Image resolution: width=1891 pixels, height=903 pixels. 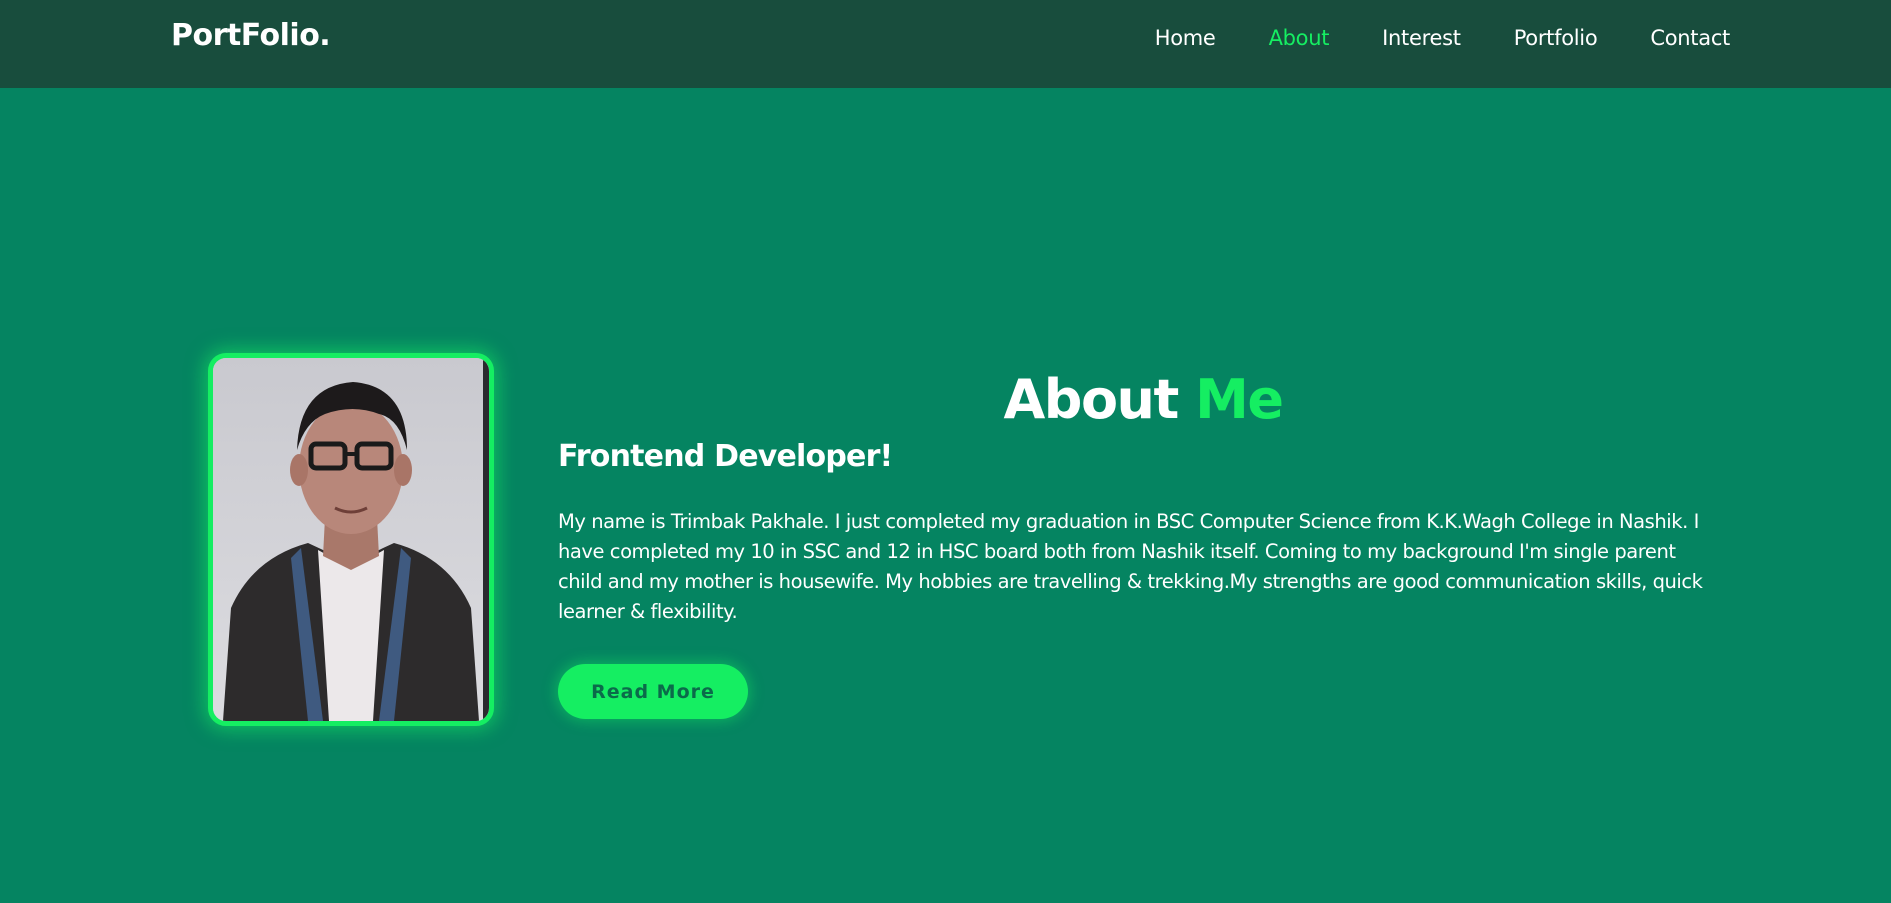 What do you see at coordinates (653, 691) in the screenshot?
I see `read-more-button: Read More` at bounding box center [653, 691].